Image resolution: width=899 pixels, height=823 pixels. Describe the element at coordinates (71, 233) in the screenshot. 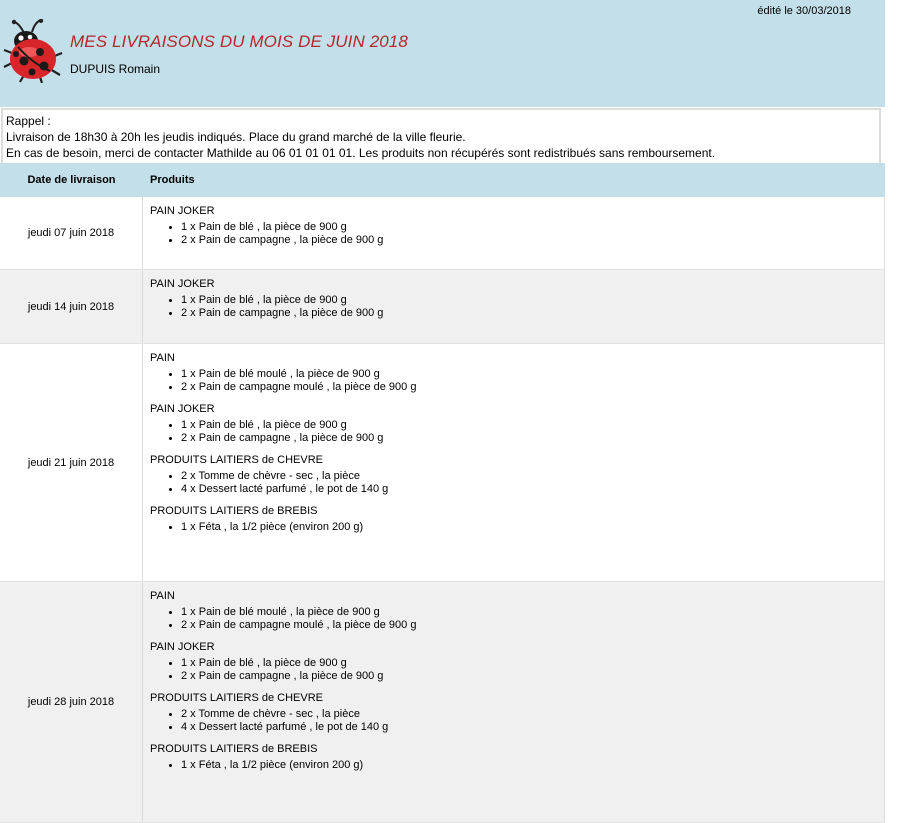

I see `delivery-date: jeudi 07 juin 2018` at that location.